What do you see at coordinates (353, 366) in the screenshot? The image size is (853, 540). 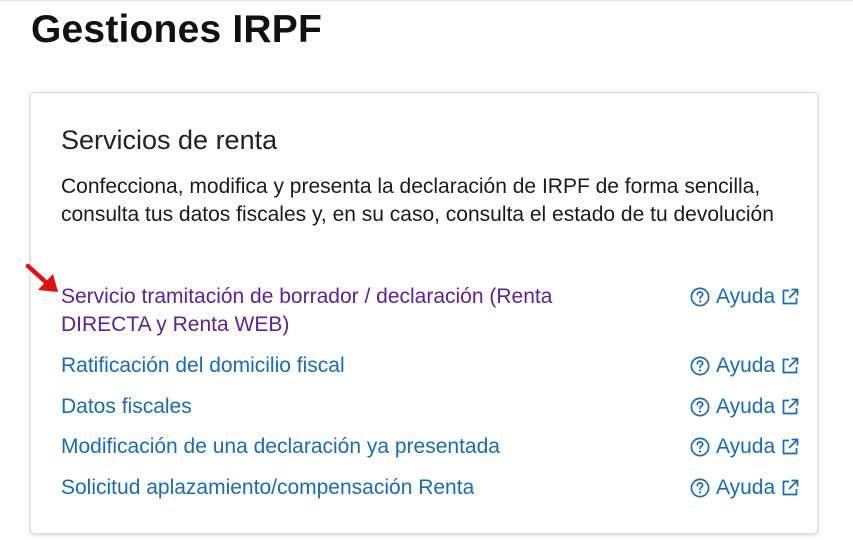 I see `service-link-domicilio-fiscal: Ratificación del domicilio fiscal` at bounding box center [353, 366].